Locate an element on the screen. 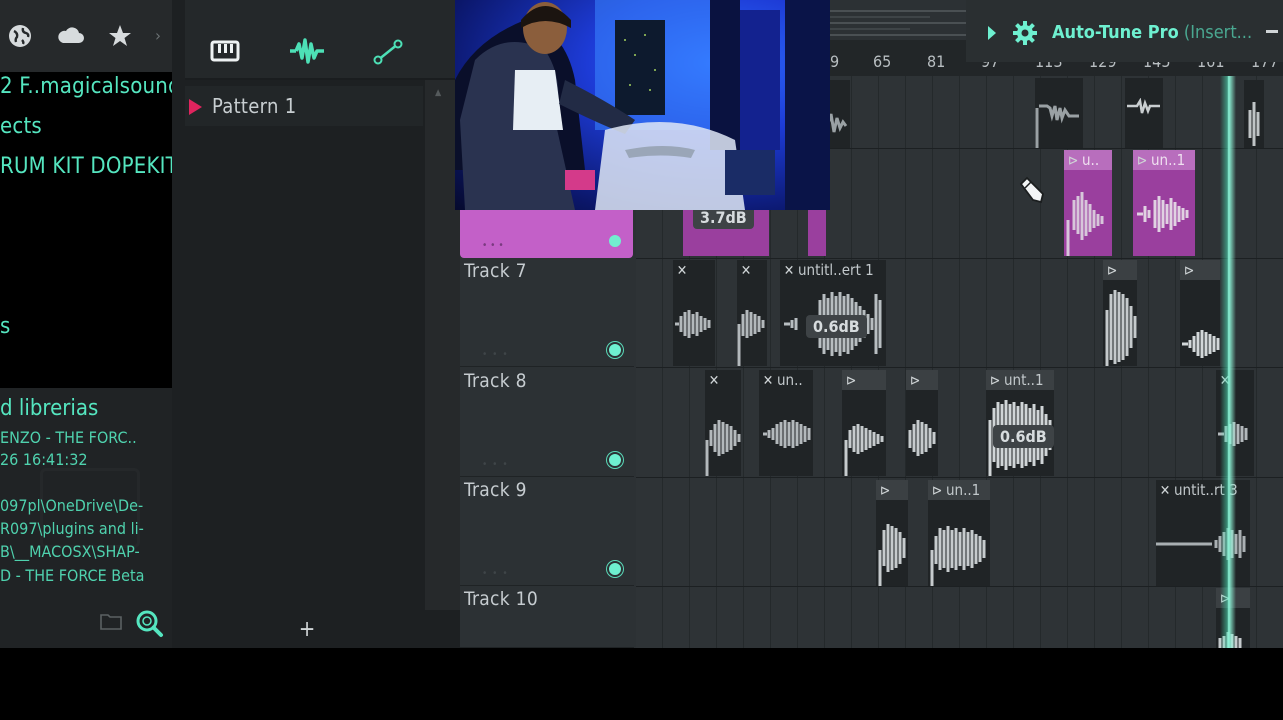 This screenshot has height=720, width=1283. globe-icon is located at coordinates (20, 36).